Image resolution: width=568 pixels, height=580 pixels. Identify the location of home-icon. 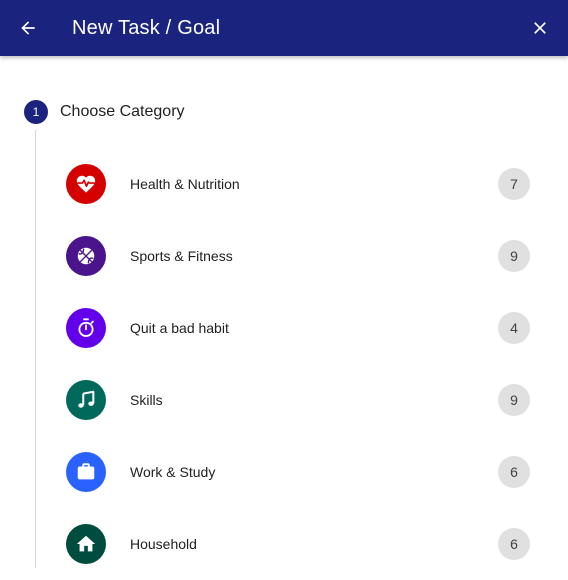
(86, 544).